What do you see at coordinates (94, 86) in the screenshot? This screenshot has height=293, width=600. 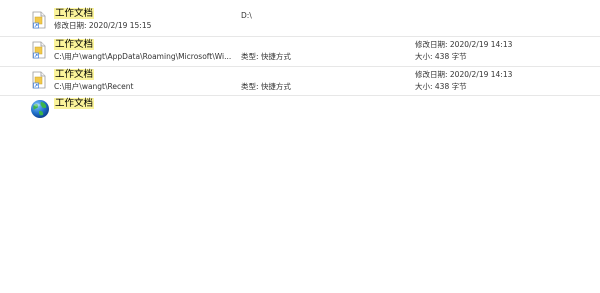 I see `result-path: C:\用户\wangt\Recent` at bounding box center [94, 86].